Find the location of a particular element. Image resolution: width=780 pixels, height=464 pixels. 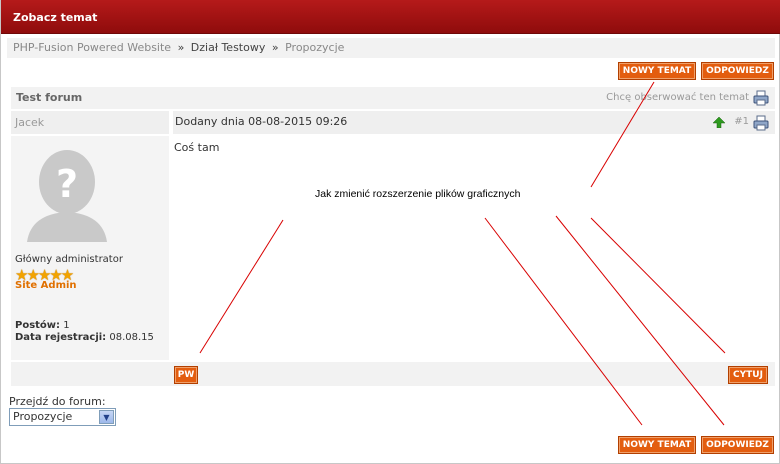

chevron-down-icon: ▼ is located at coordinates (106, 417).